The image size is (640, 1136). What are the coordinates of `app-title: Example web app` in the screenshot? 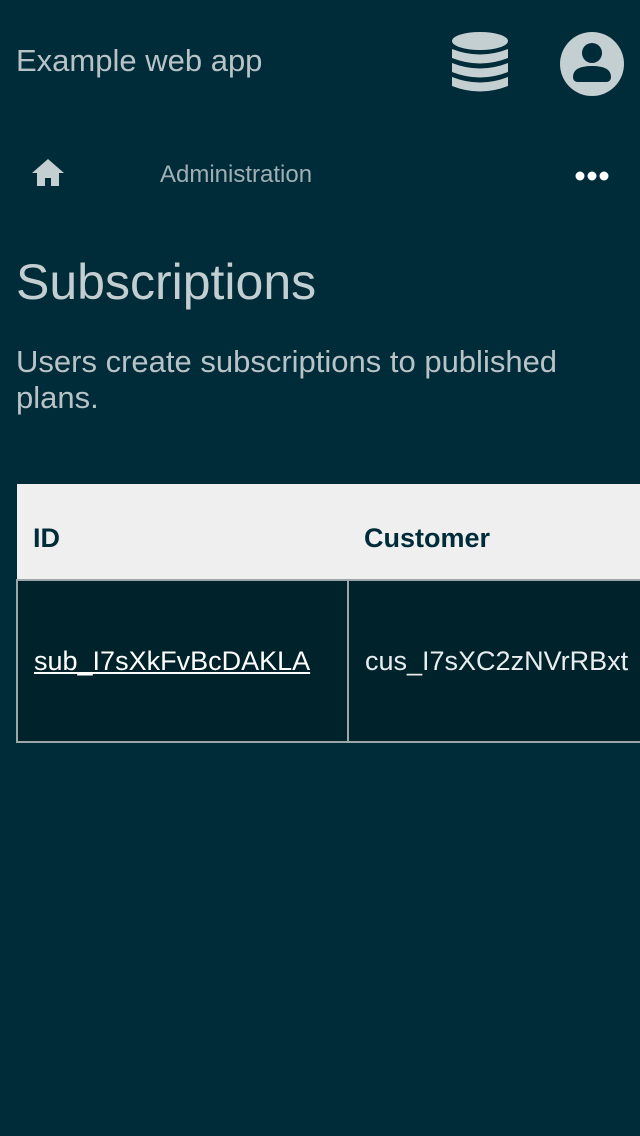 It's located at (139, 61).